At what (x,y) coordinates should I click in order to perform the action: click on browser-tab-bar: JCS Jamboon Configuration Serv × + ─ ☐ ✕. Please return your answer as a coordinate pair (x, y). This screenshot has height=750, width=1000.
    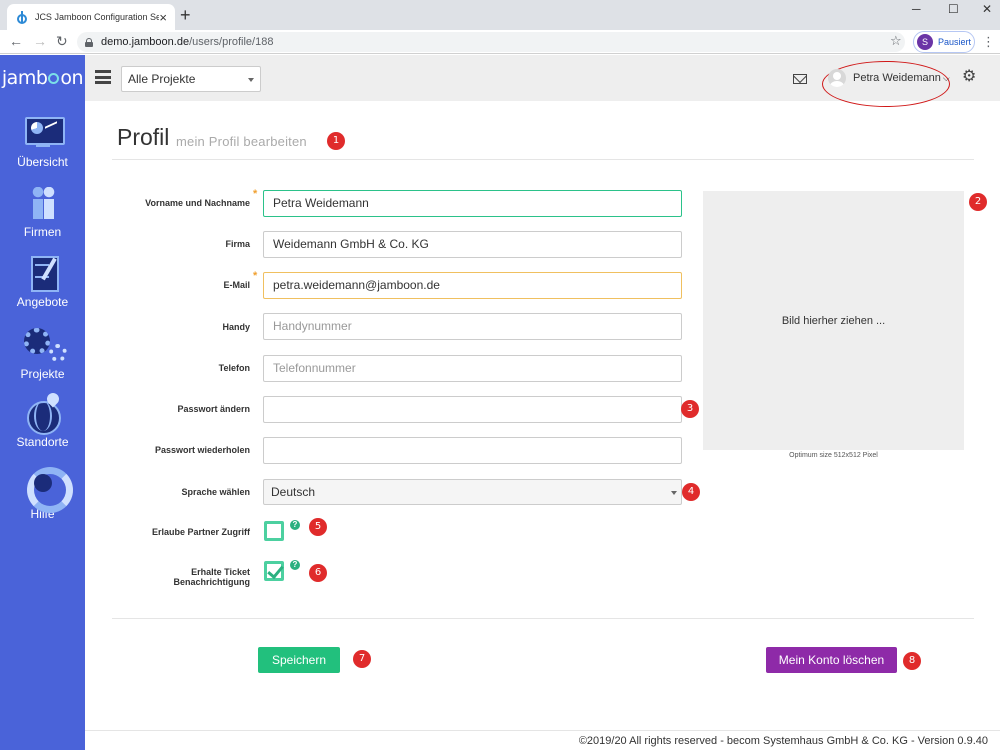
    Looking at the image, I should click on (500, 15).